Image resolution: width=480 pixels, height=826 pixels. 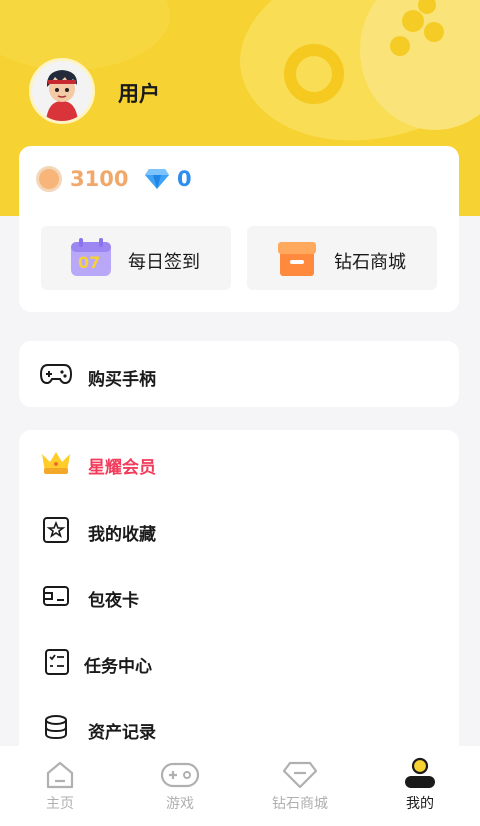 I want to click on coin-balance: 3100, so click(x=99, y=179).